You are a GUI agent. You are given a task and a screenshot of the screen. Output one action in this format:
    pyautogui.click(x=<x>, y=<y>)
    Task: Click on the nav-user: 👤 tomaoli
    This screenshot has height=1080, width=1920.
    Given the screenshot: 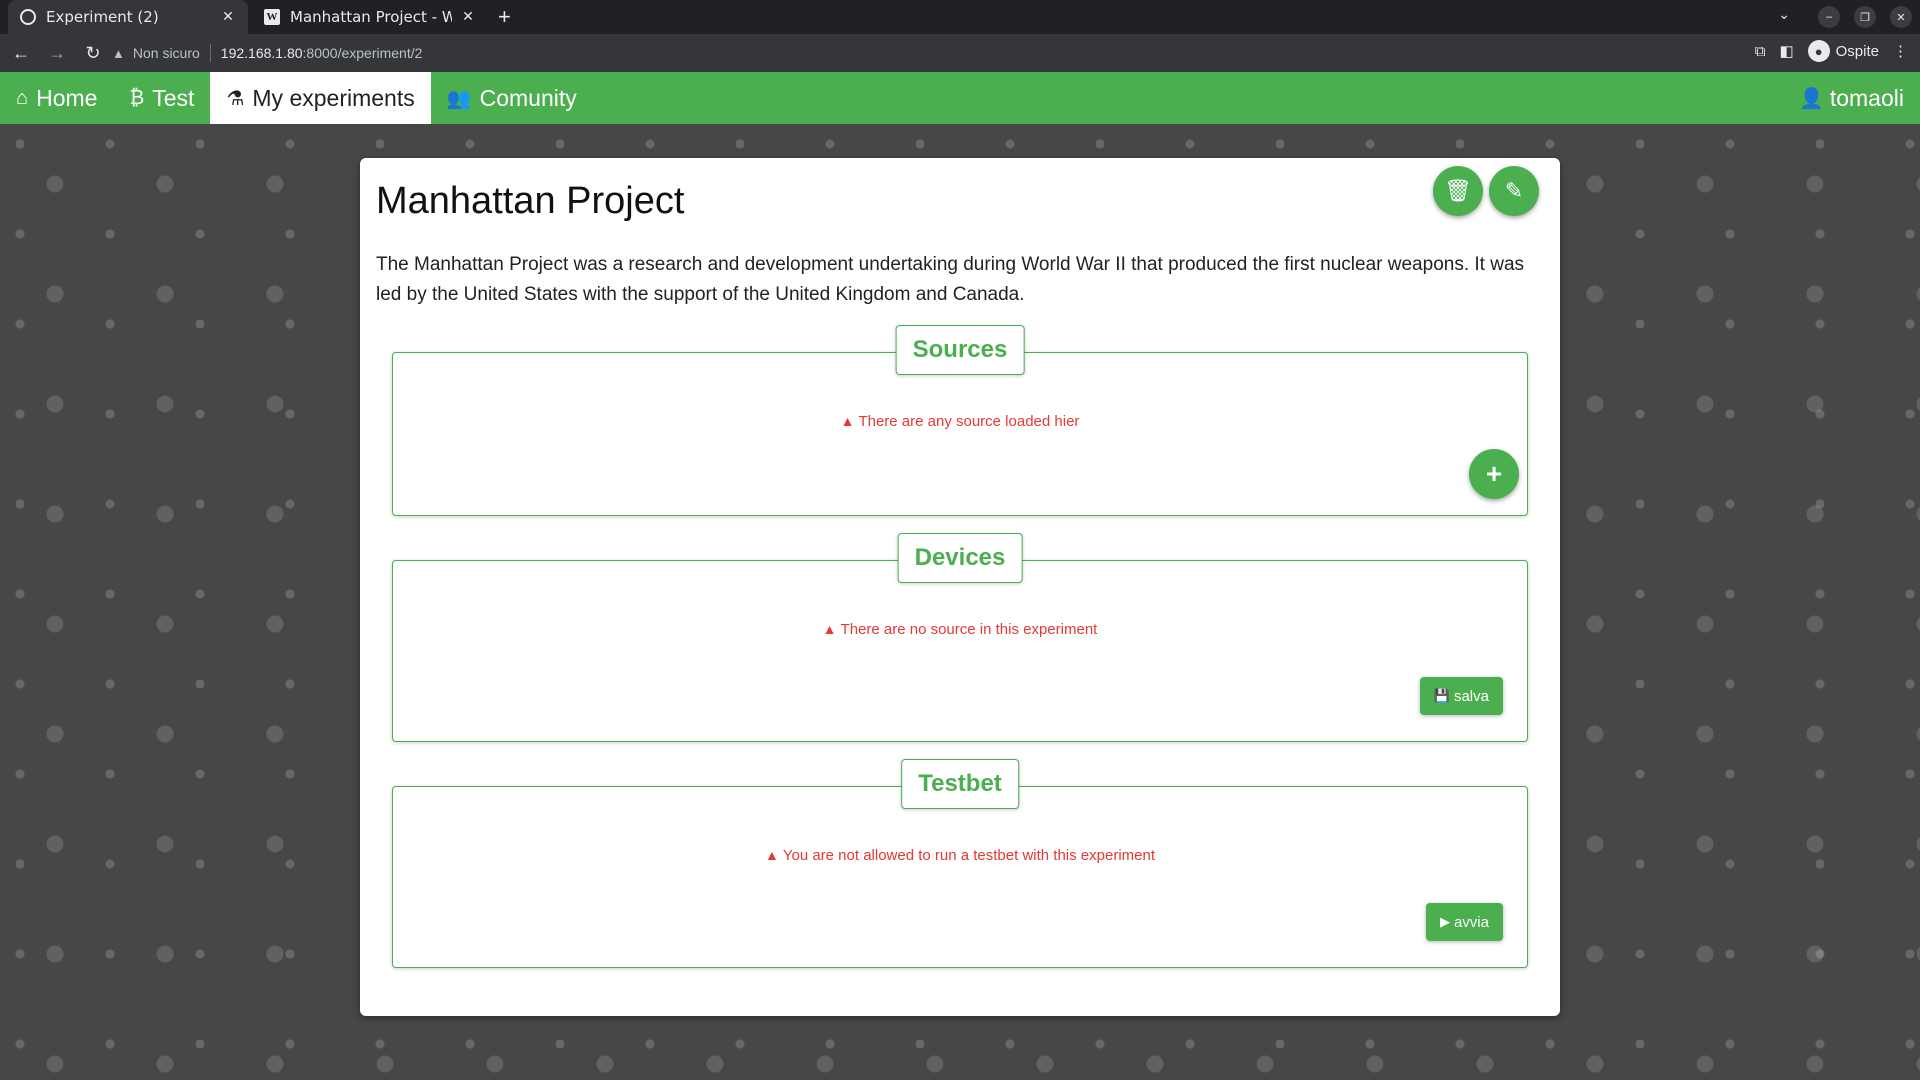 What is the action you would take?
    pyautogui.click(x=1851, y=98)
    